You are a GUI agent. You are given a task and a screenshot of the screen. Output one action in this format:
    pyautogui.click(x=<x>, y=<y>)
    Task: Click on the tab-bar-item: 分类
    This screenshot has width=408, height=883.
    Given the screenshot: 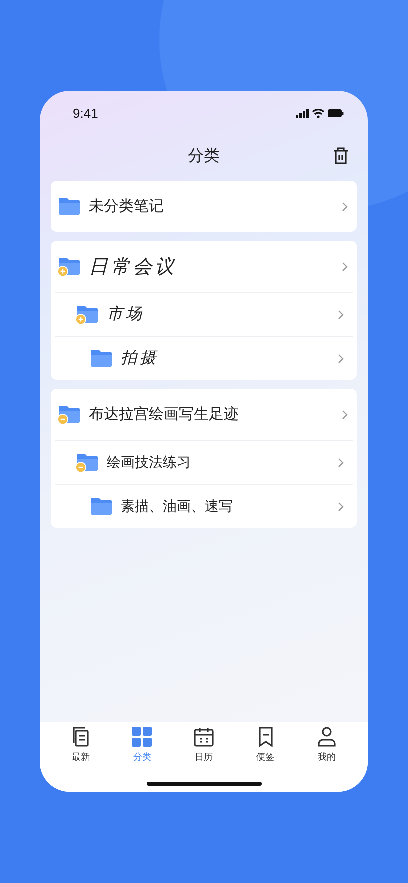 What is the action you would take?
    pyautogui.click(x=142, y=745)
    